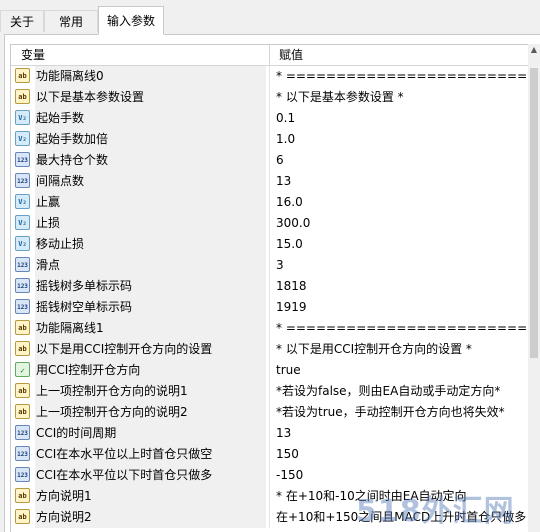 This screenshot has width=540, height=532. Describe the element at coordinates (150, 454) in the screenshot. I see `parameter-name: CCI在本水平位以上时首仓只做空` at that location.